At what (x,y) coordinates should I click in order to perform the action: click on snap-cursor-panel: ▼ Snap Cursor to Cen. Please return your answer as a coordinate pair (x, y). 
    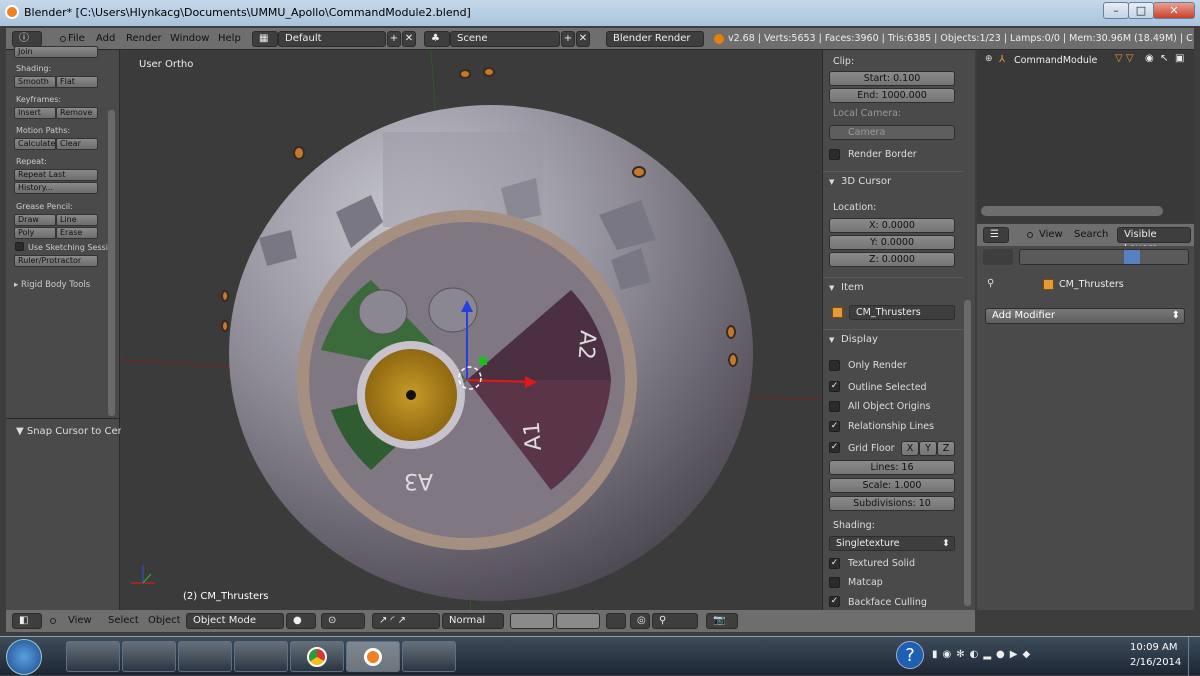
    Looking at the image, I should click on (70, 431).